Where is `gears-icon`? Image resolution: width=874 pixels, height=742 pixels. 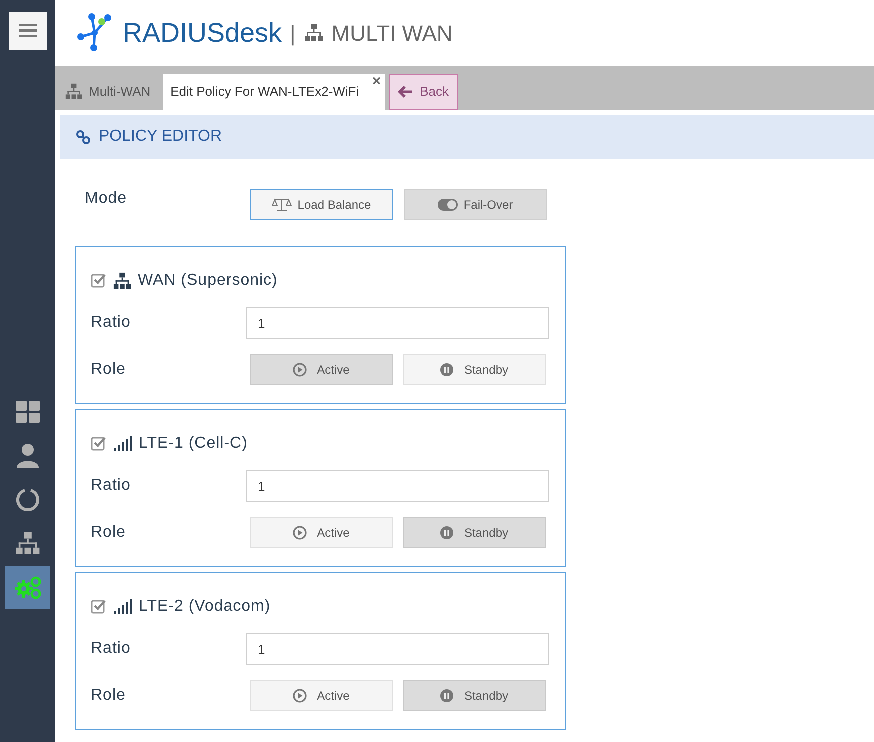 gears-icon is located at coordinates (28, 588).